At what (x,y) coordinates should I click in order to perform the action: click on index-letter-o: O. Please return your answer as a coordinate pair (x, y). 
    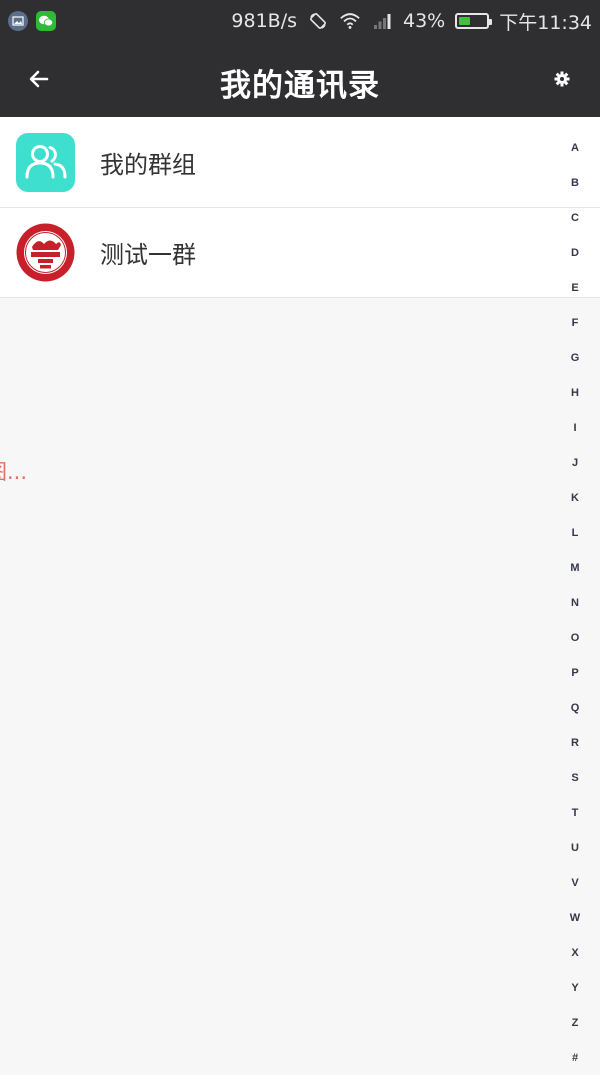
    Looking at the image, I should click on (575, 637).